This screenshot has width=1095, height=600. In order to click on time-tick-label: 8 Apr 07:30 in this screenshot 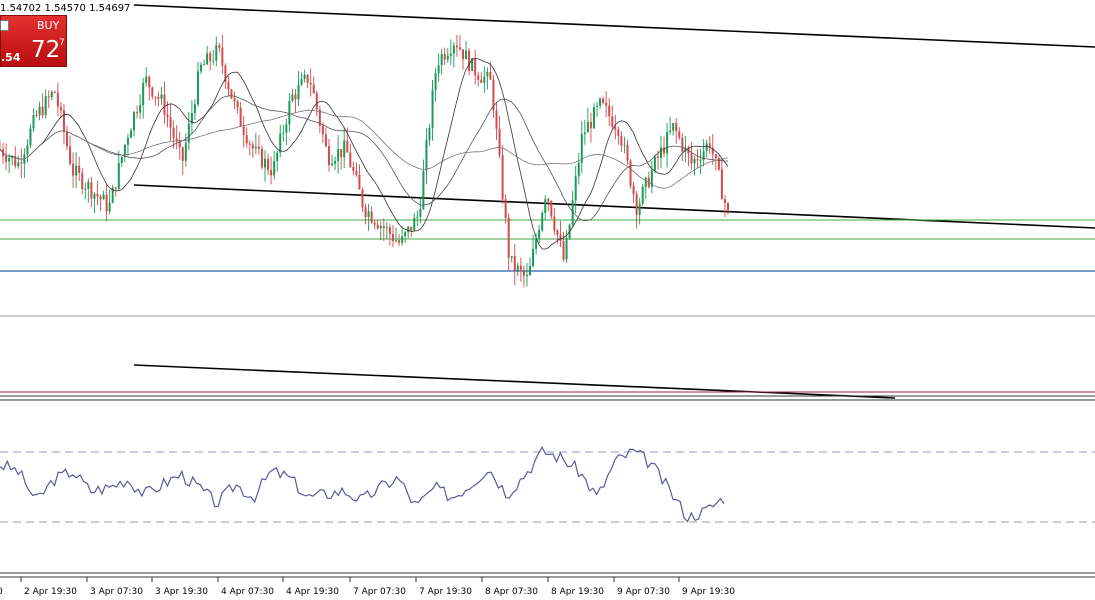, I will do `click(511, 592)`.